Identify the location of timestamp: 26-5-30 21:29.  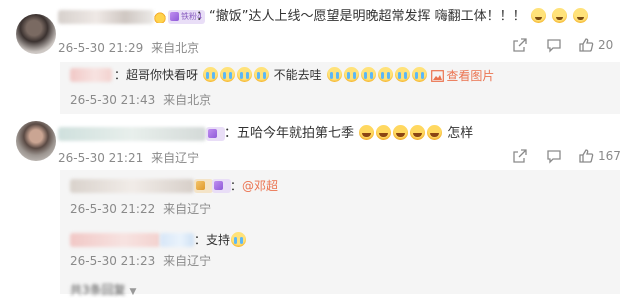
(101, 48).